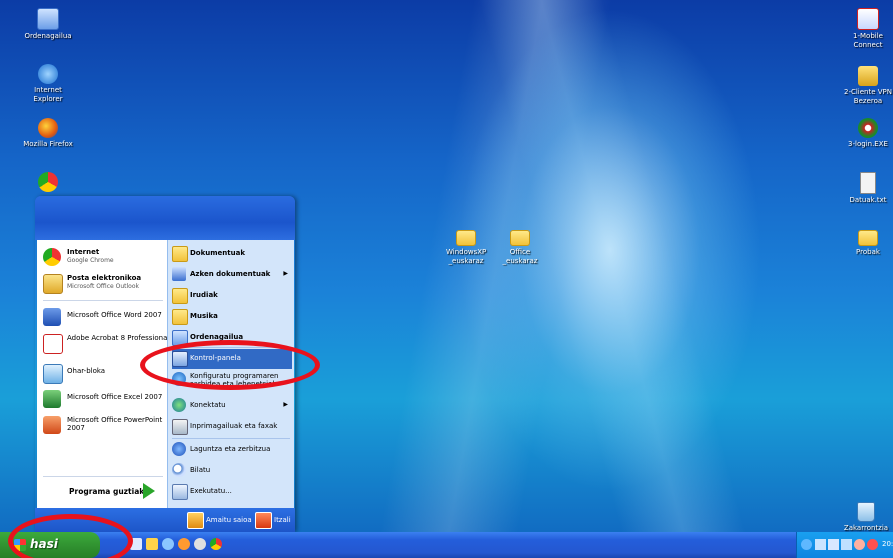  I want to click on login-icon, so click(868, 128).